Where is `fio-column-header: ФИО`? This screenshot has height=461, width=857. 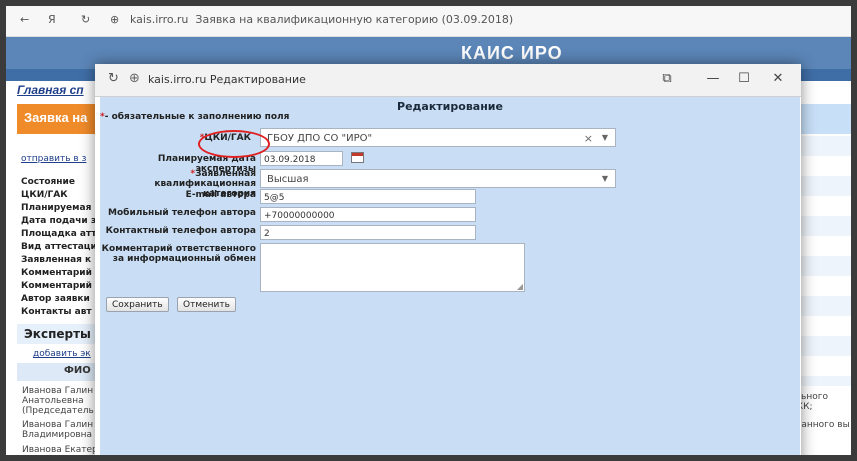 fio-column-header: ФИО is located at coordinates (77, 370).